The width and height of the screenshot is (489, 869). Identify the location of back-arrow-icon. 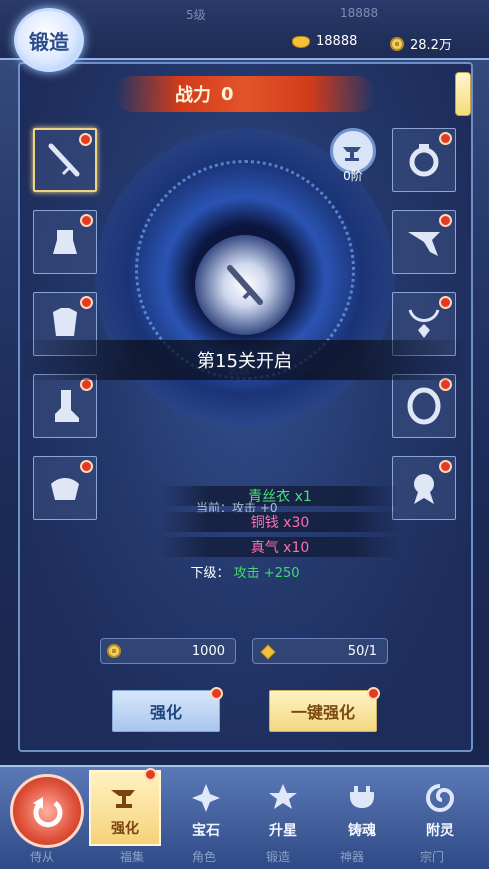
(48, 812).